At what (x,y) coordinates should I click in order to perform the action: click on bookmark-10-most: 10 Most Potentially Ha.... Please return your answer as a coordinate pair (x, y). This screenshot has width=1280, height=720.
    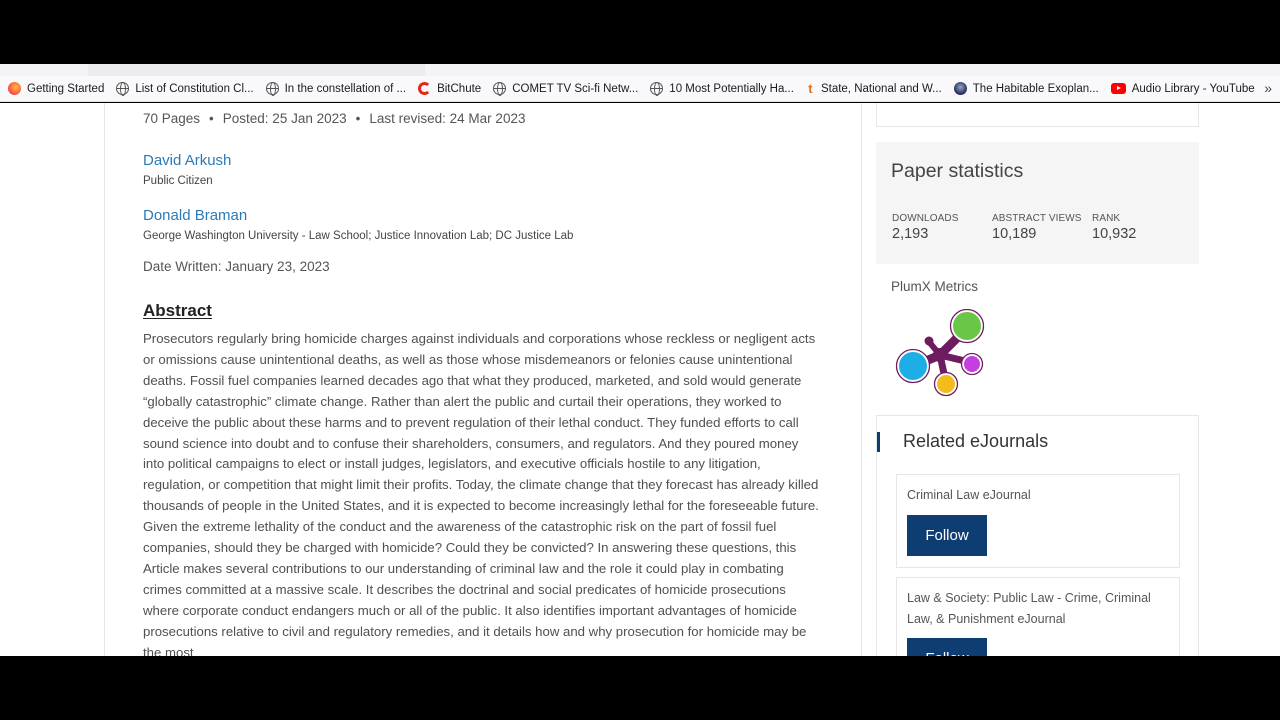
    Looking at the image, I should click on (722, 89).